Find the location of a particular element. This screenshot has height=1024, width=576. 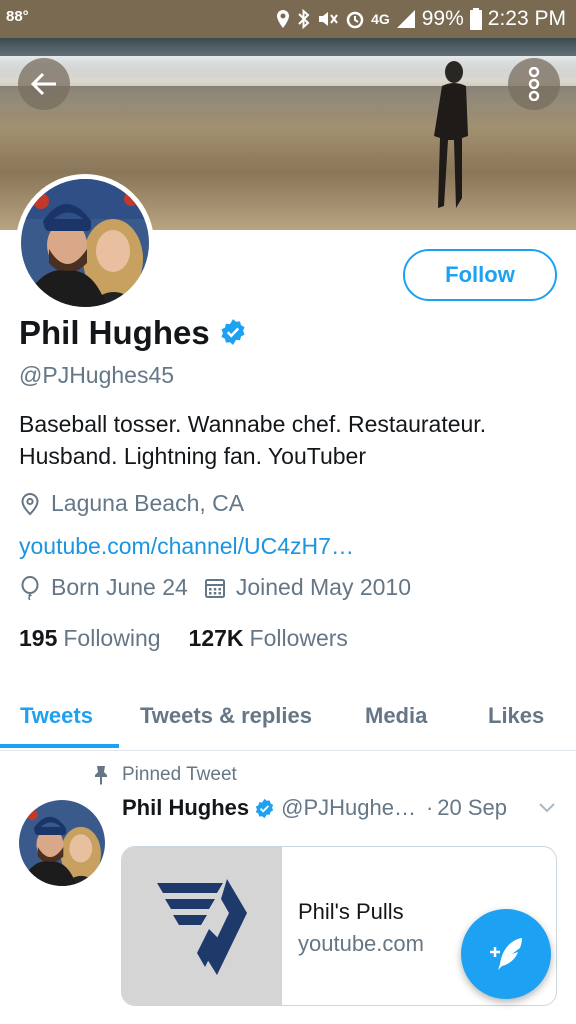

status-icons: 4G 99% 2:23 PM is located at coordinates (420, 19).